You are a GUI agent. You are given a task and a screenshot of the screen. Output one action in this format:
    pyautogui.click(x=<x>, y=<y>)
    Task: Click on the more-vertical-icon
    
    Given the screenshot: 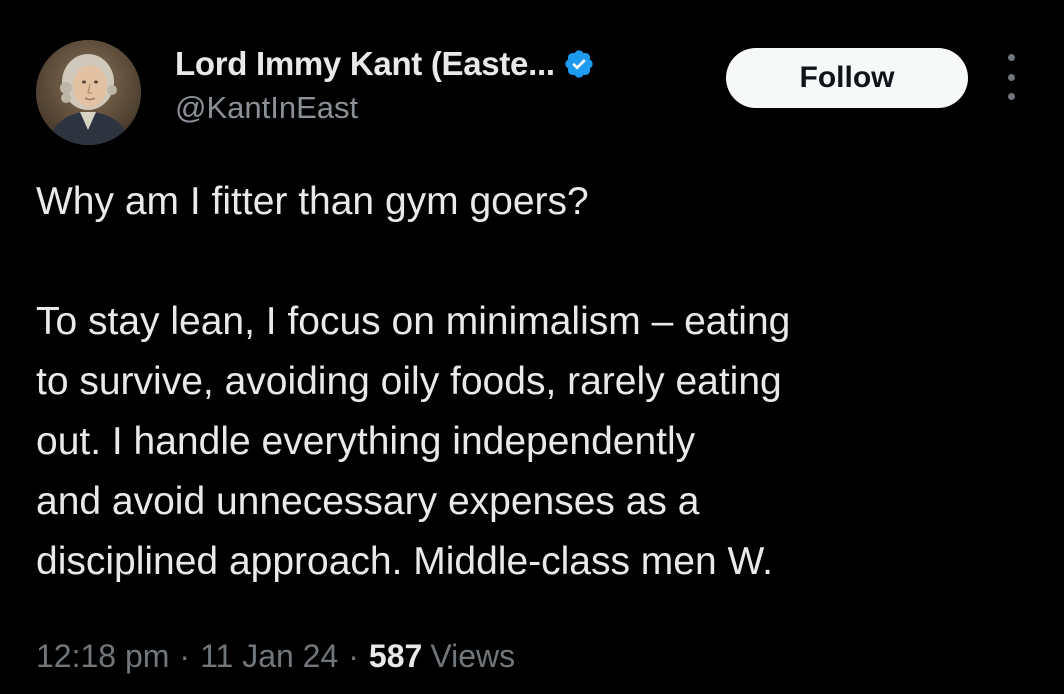 What is the action you would take?
    pyautogui.click(x=1011, y=77)
    